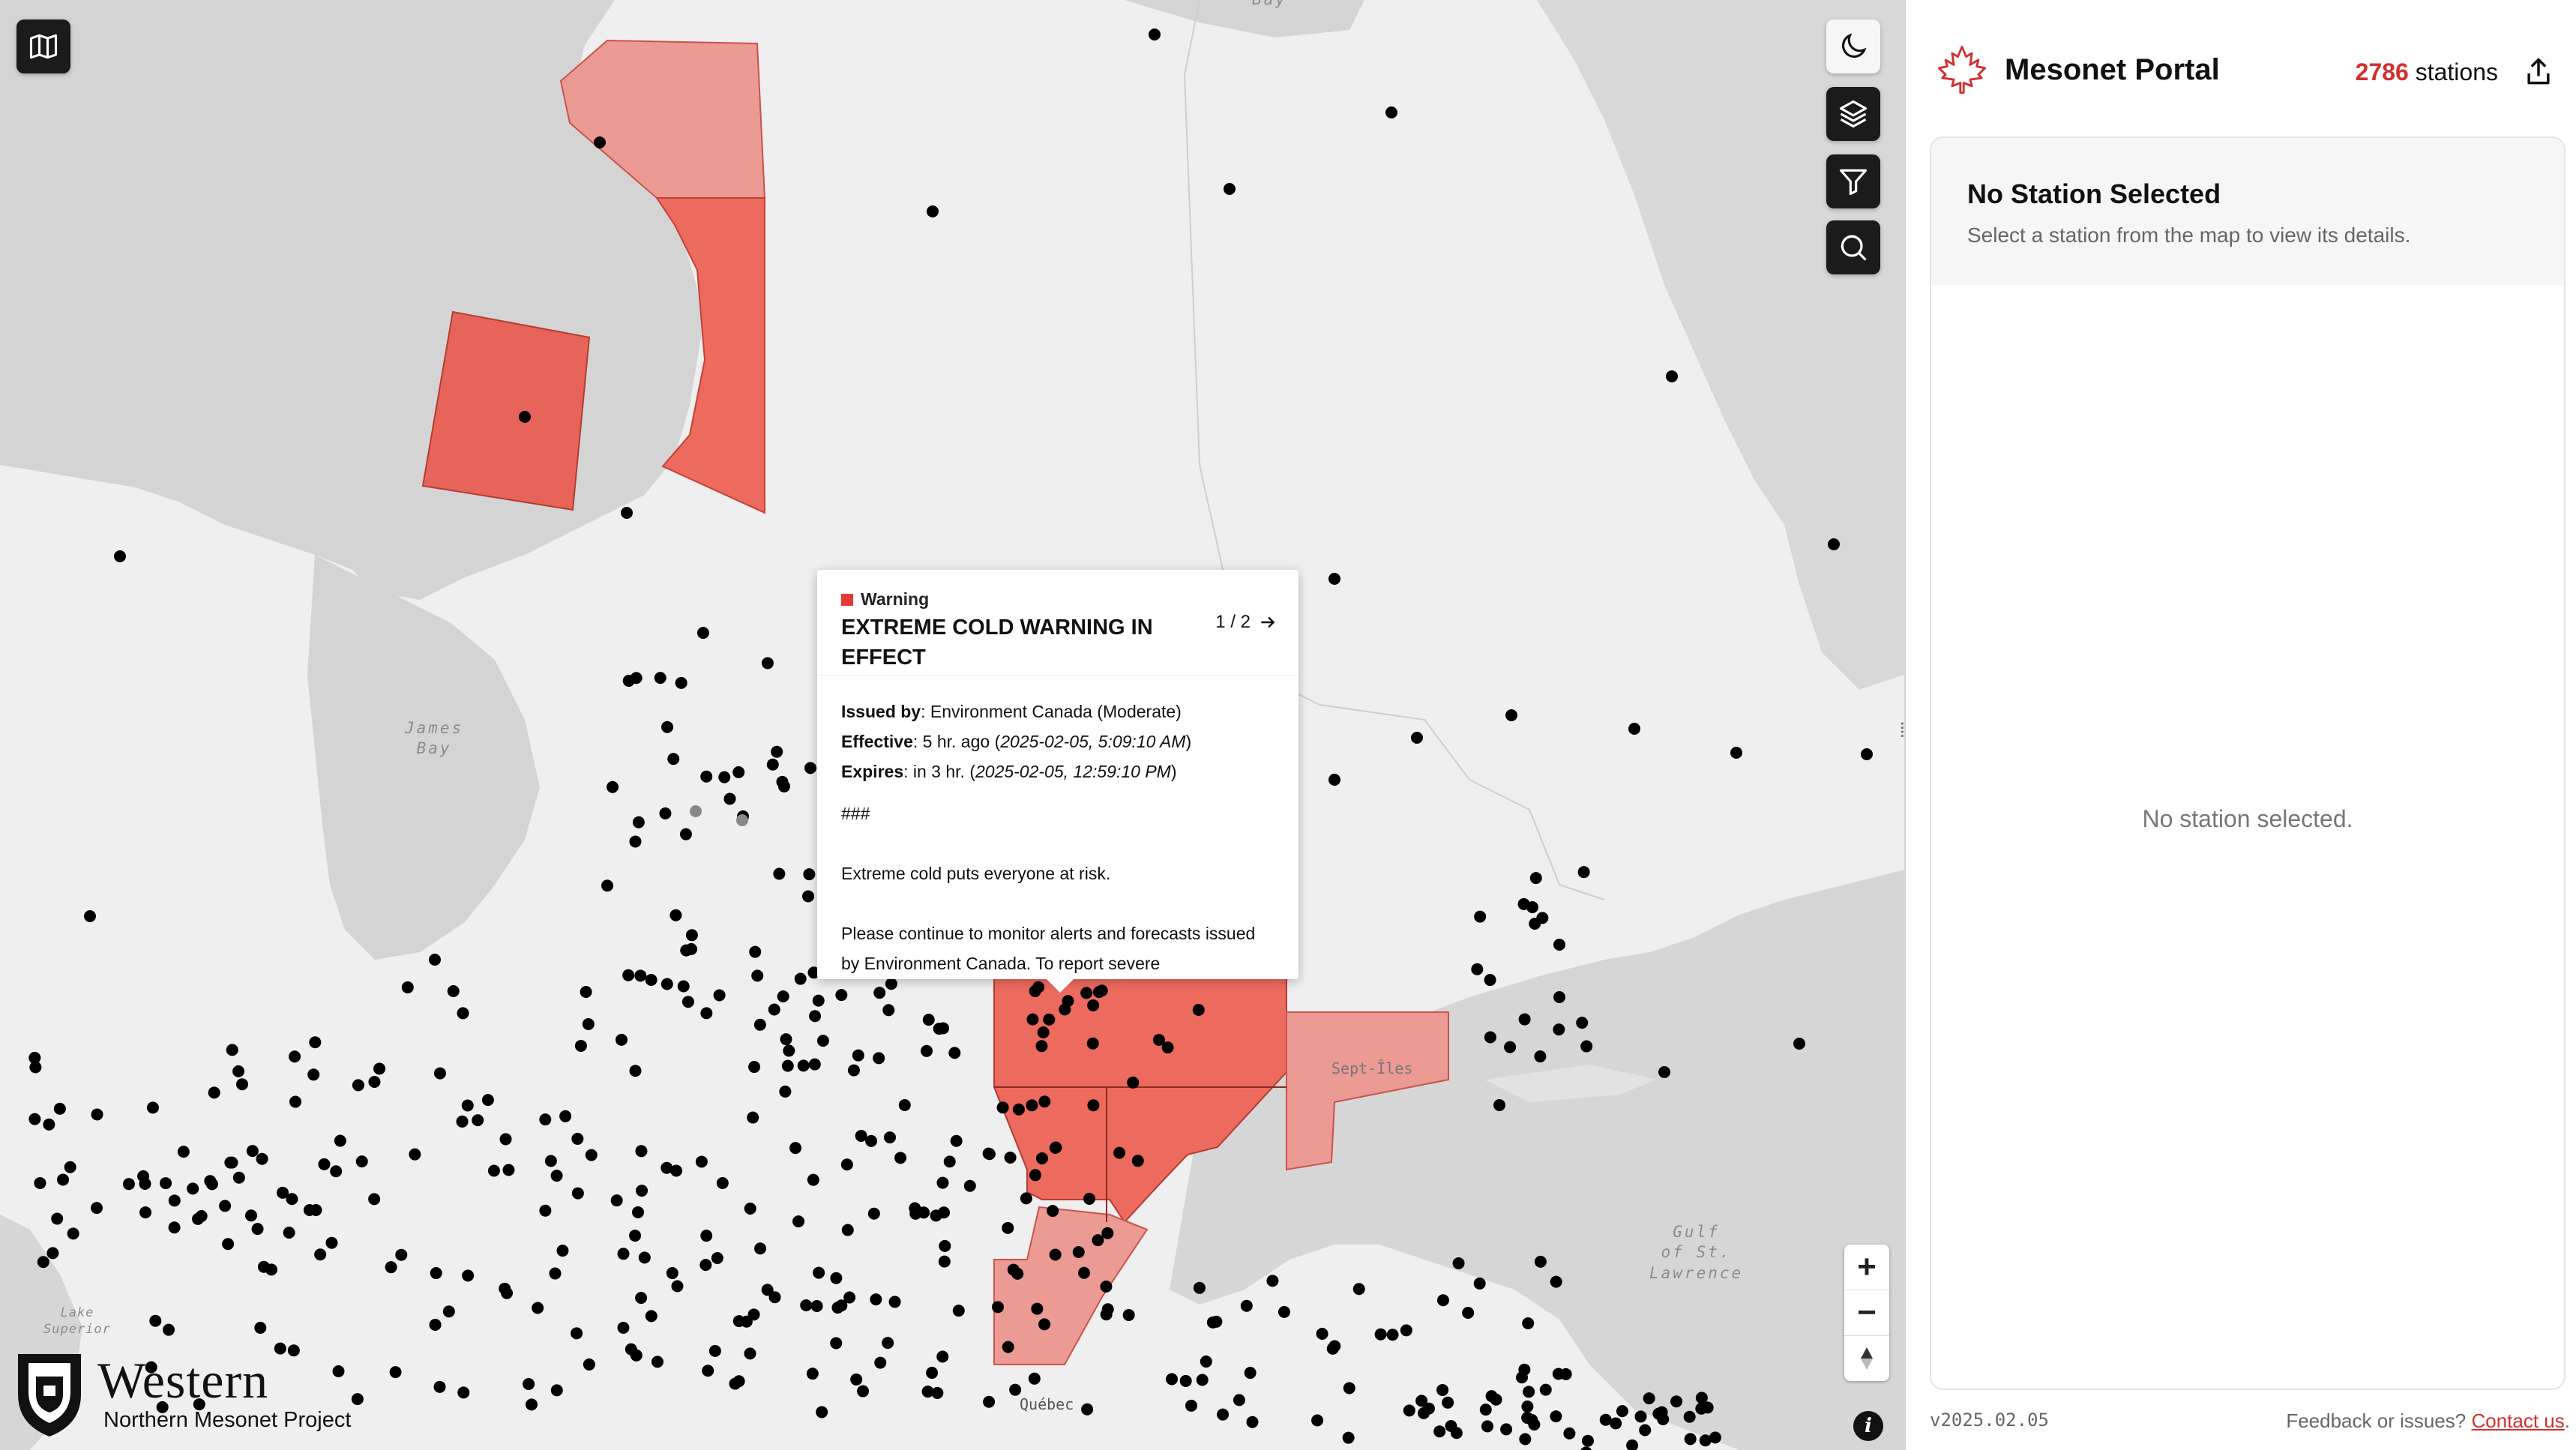 The image size is (2576, 1450). I want to click on theme-toggle-button, so click(1853, 46).